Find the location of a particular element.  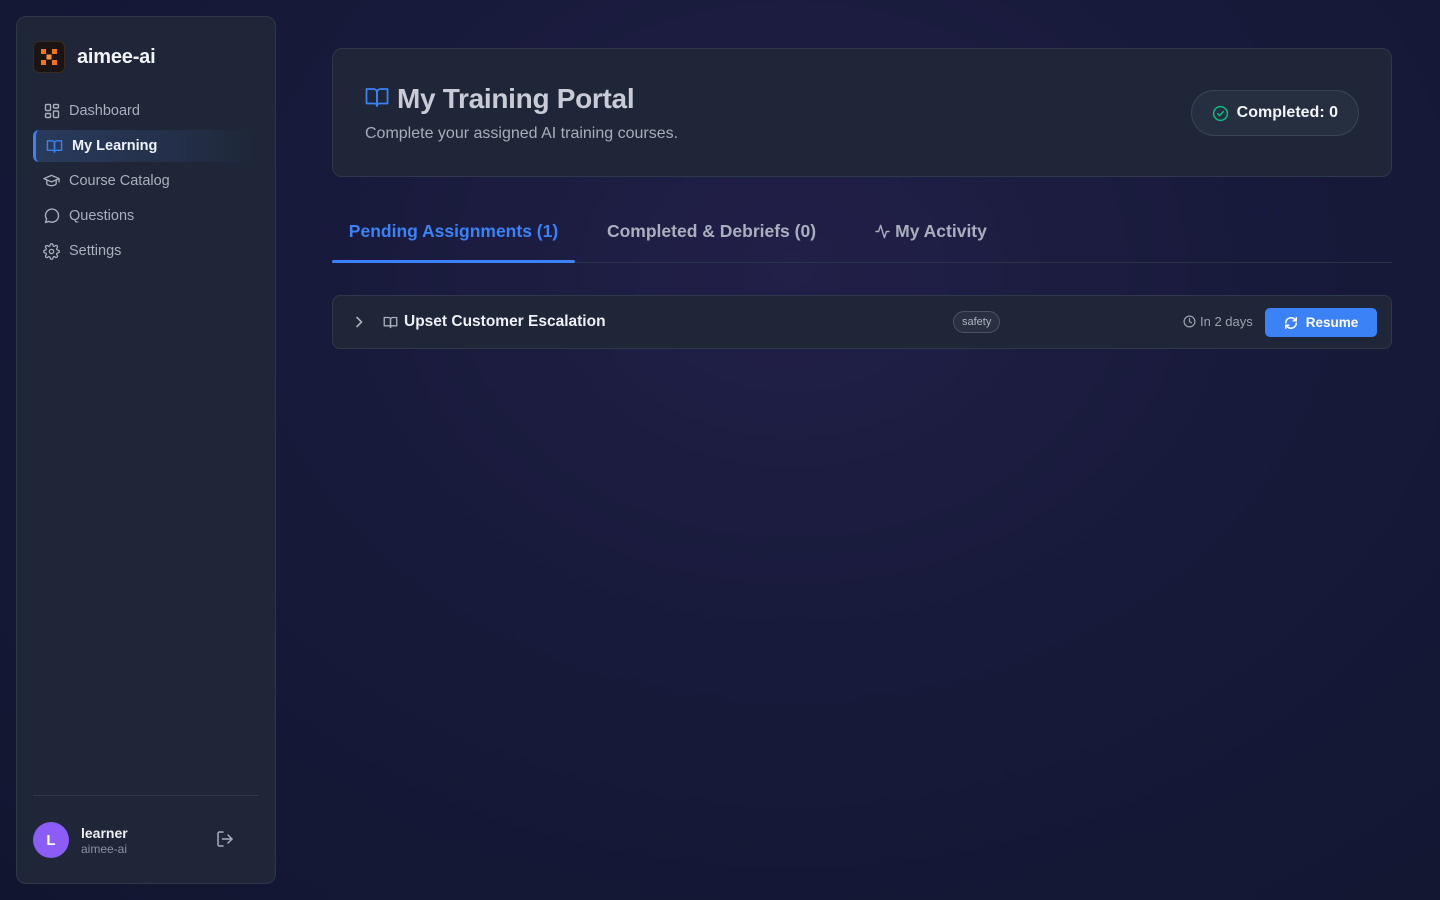

clock-icon is located at coordinates (1189, 321).